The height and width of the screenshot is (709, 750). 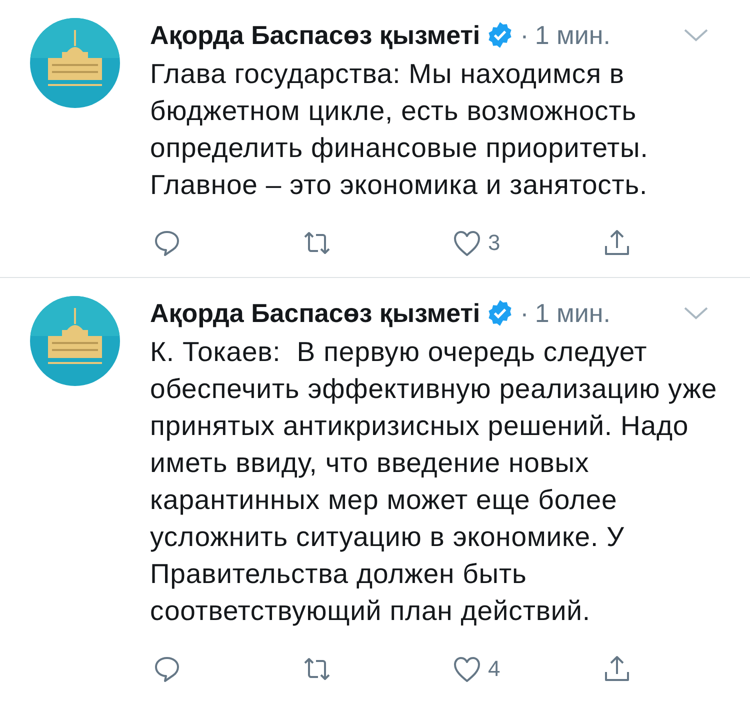 What do you see at coordinates (400, 129) in the screenshot?
I see `tweet-text: Глава государства: Мы находимся в бюджетном цикле, есть возможность определить финансовые приоритеты. Главное – это экономика и занятость.` at bounding box center [400, 129].